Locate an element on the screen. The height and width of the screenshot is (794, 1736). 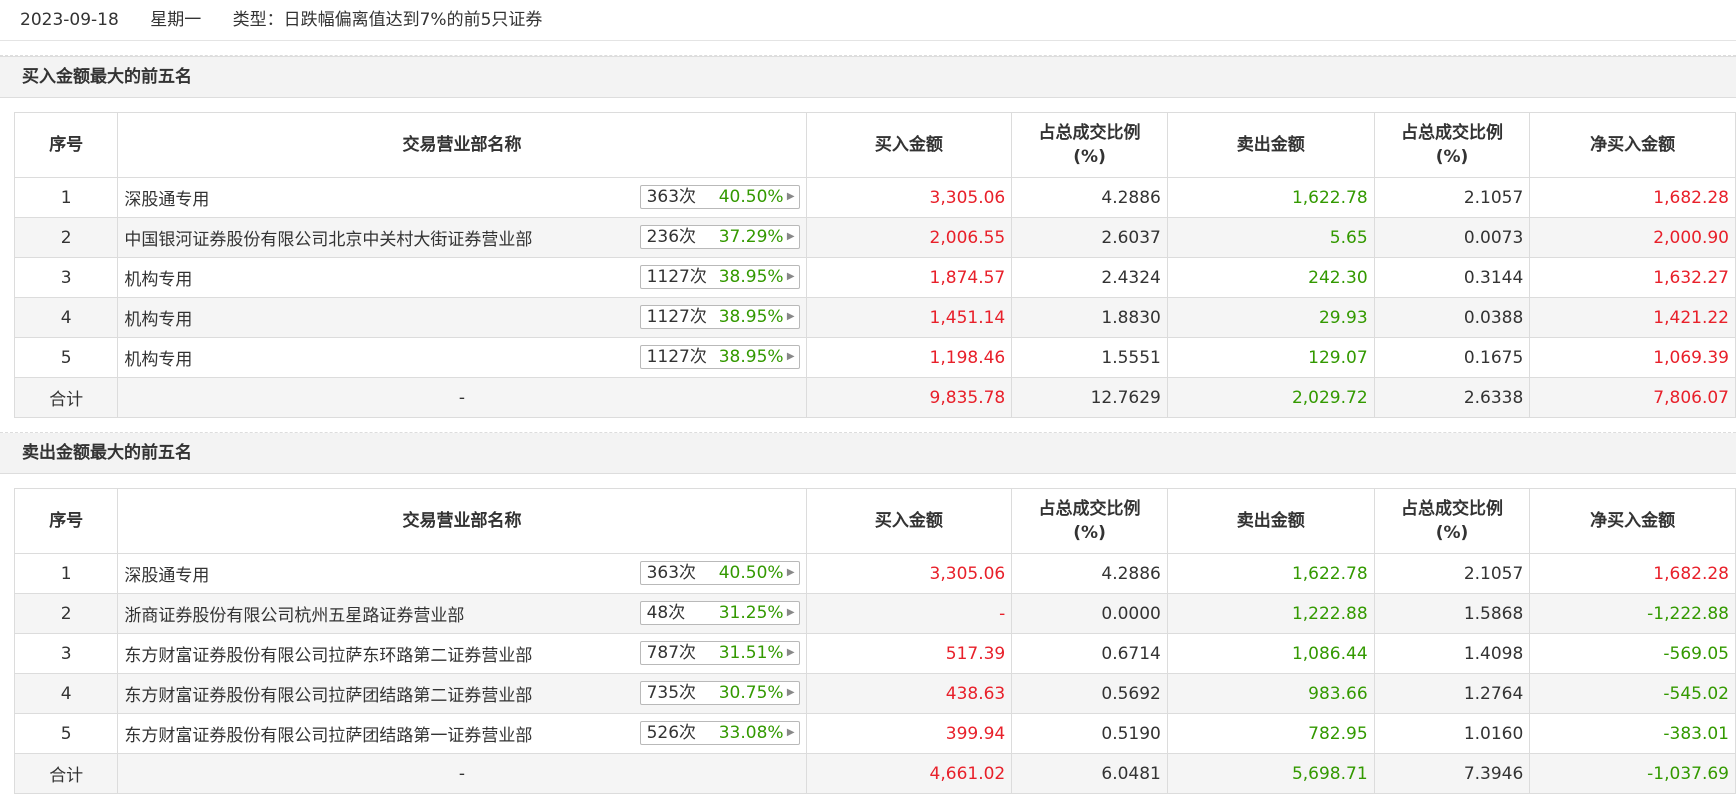
buy-ratio: 1.8830 is located at coordinates (1089, 317).